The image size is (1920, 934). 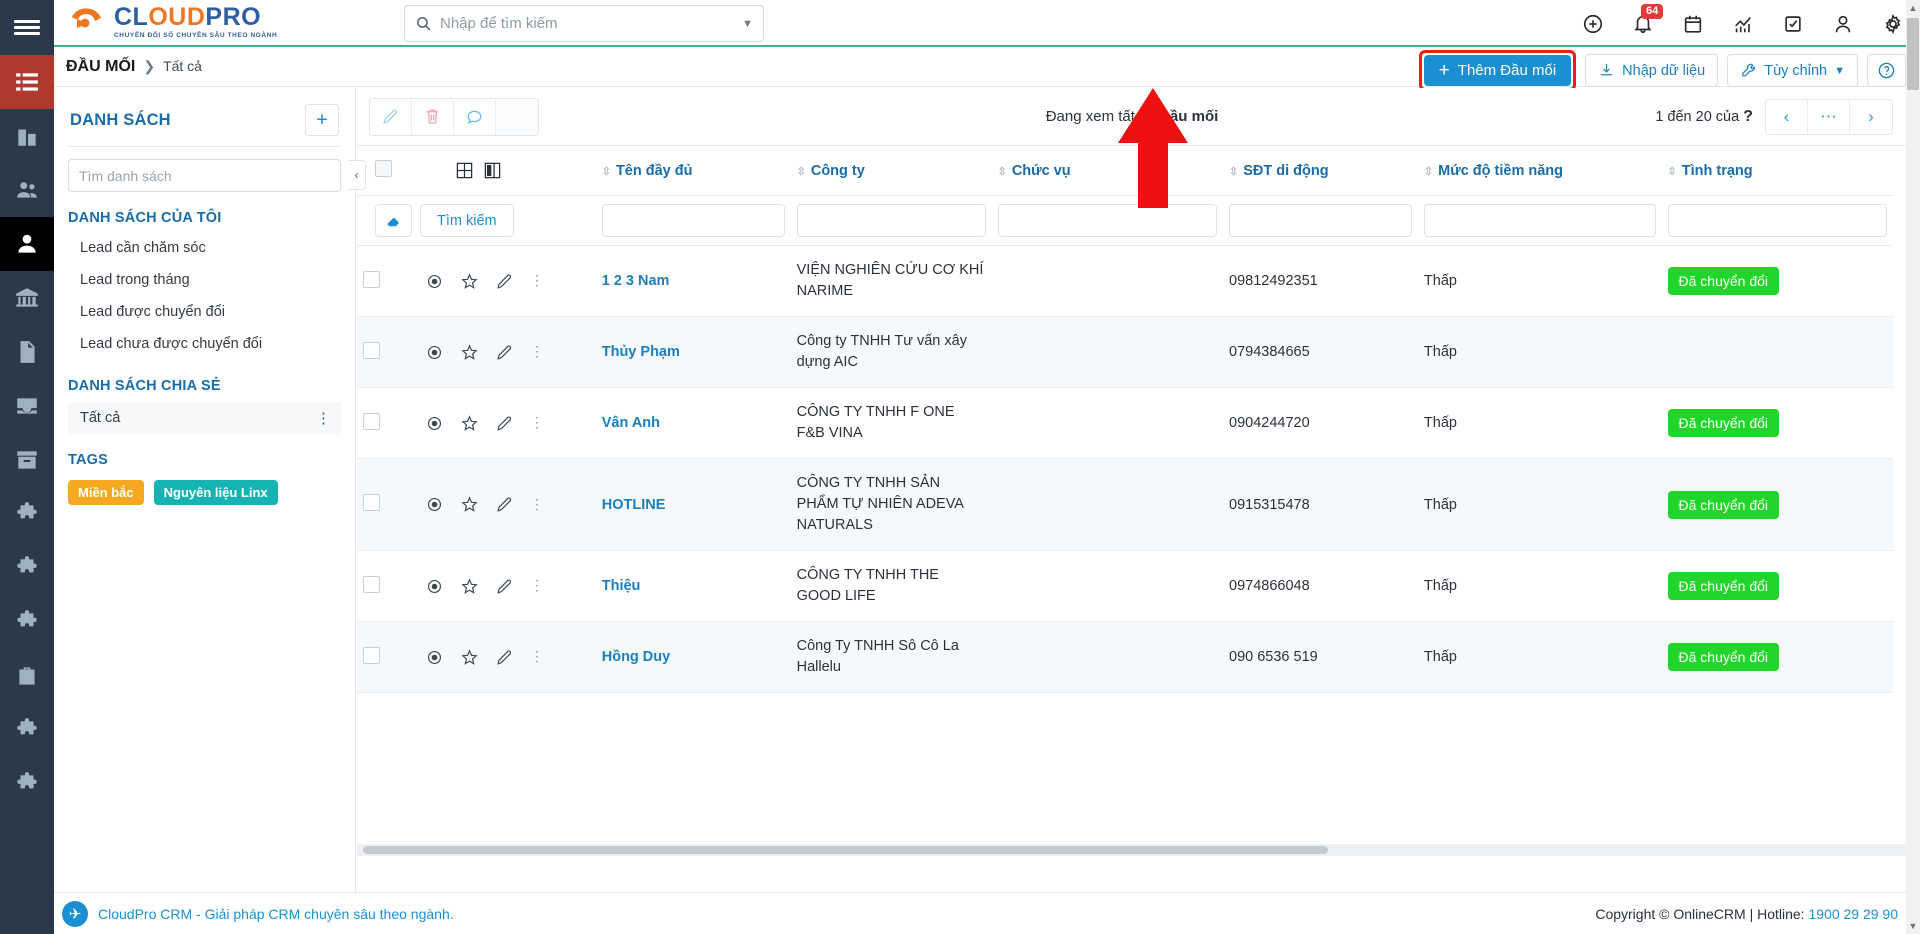 What do you see at coordinates (1320, 171) in the screenshot?
I see `column-header-phone: ⇳ SĐT di động` at bounding box center [1320, 171].